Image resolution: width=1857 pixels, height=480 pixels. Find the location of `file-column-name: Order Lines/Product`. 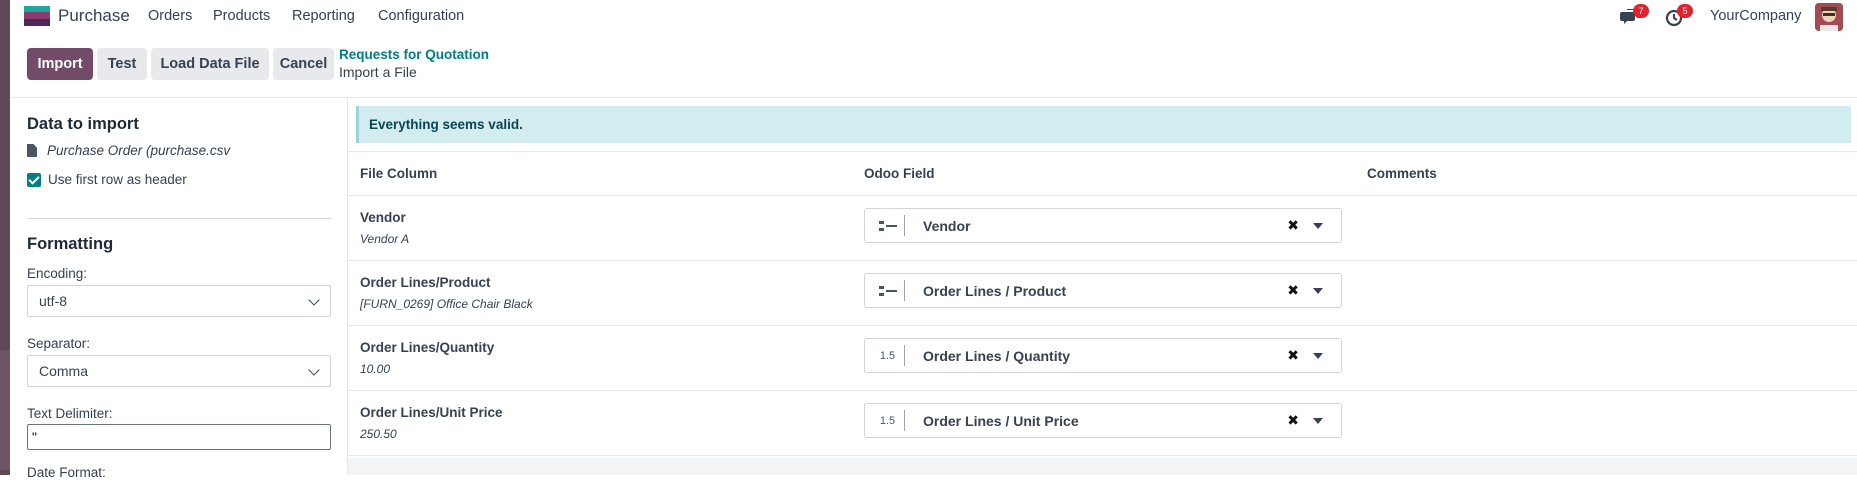

file-column-name: Order Lines/Product is located at coordinates (425, 282).